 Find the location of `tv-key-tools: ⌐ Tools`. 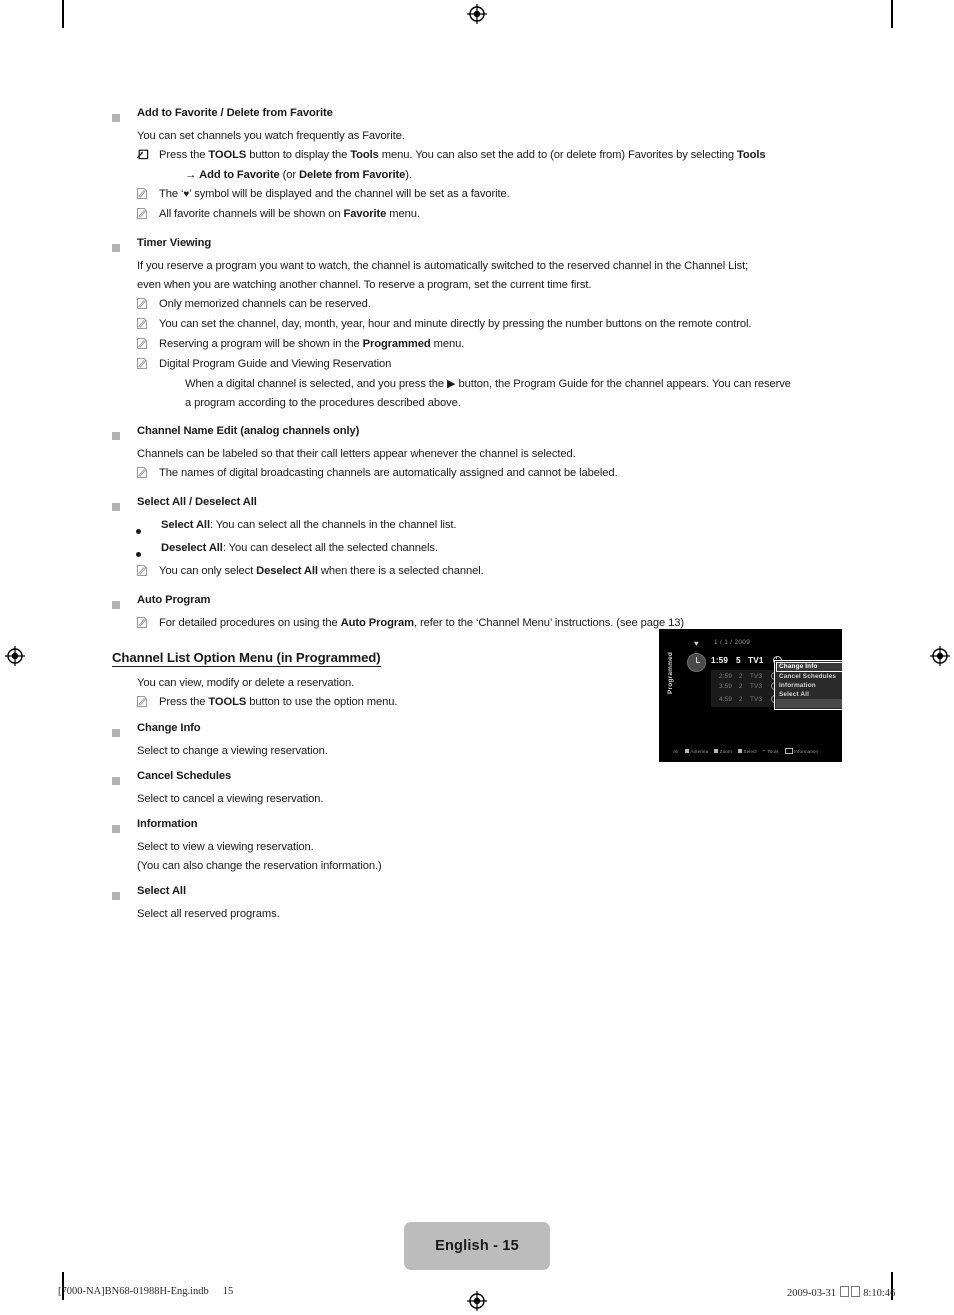

tv-key-tools: ⌐ Tools is located at coordinates (771, 751).